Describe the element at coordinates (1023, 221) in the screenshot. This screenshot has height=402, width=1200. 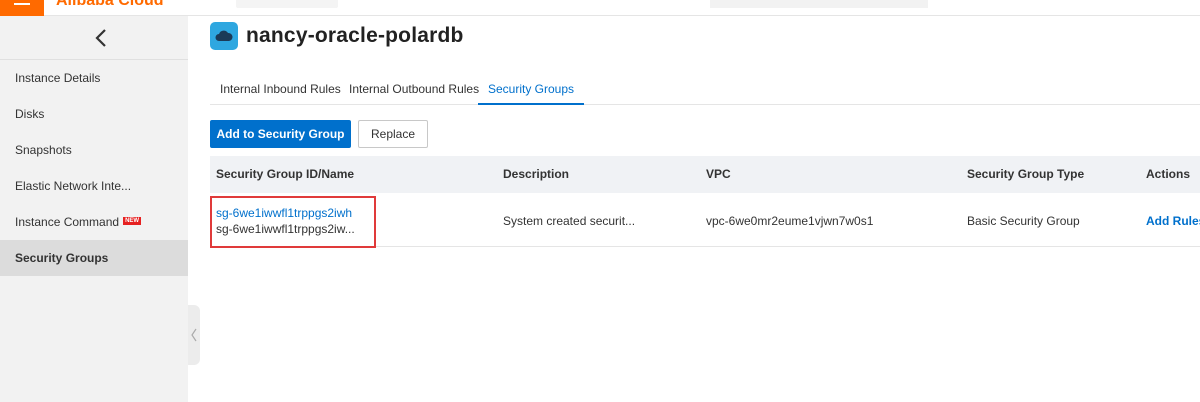
I see `type-cell: Basic Security Group` at that location.